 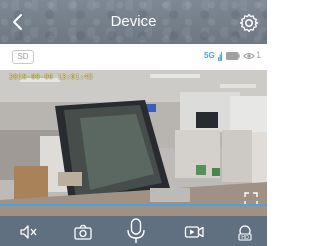 I want to click on page-title: Device, so click(x=133, y=21).